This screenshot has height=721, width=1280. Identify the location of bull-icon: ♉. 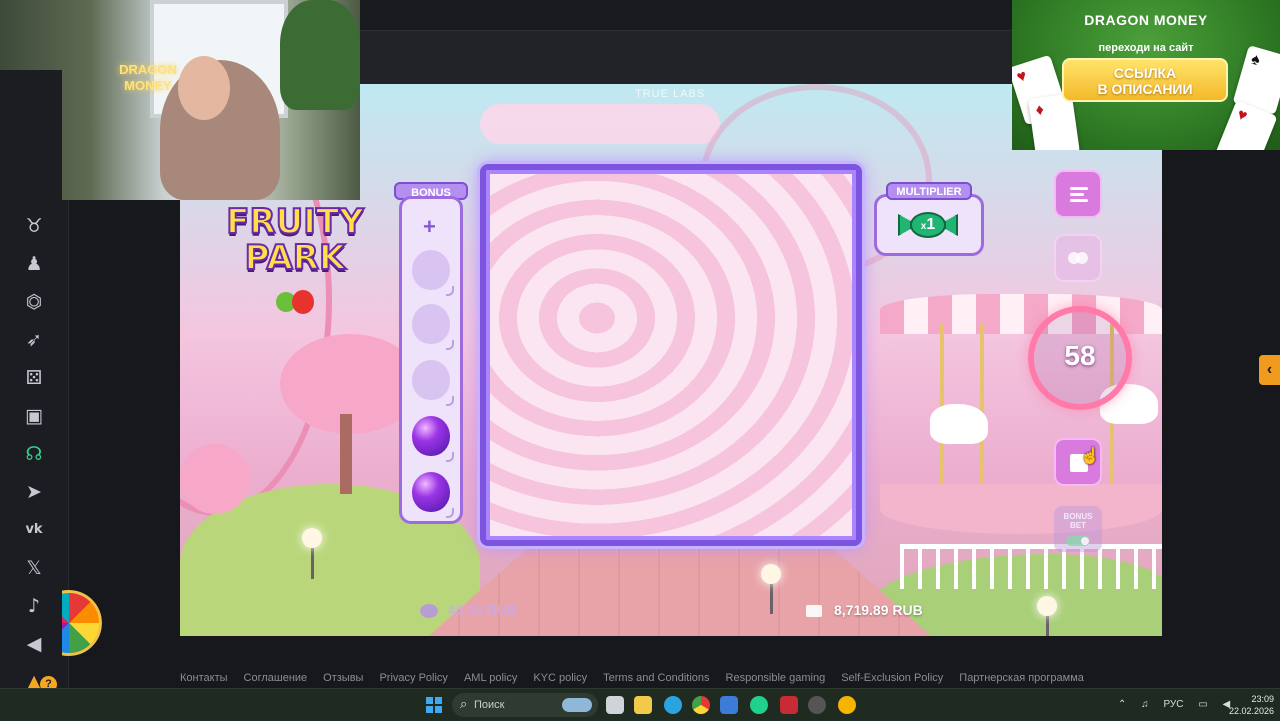
(34, 226).